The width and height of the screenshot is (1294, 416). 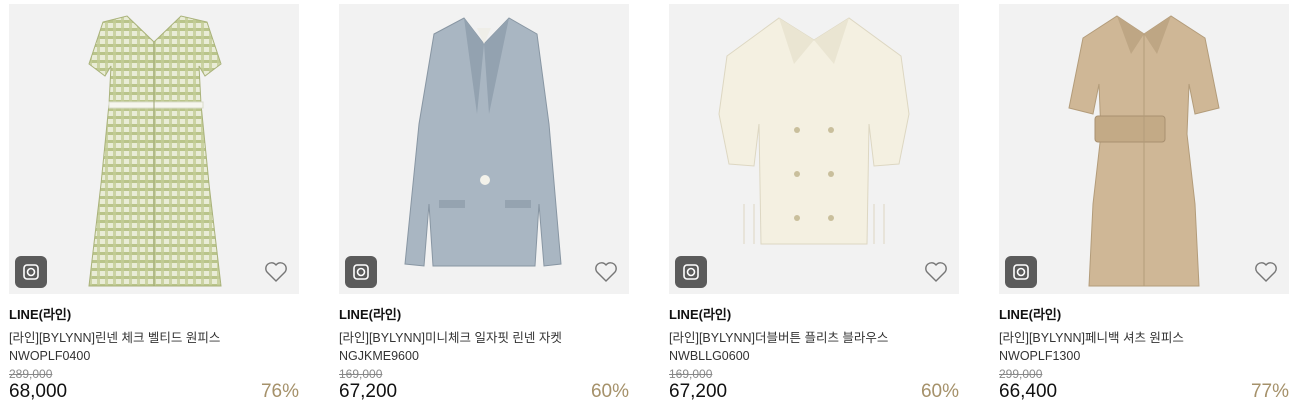 What do you see at coordinates (709, 356) in the screenshot?
I see `product-code: NWBLLG0600` at bounding box center [709, 356].